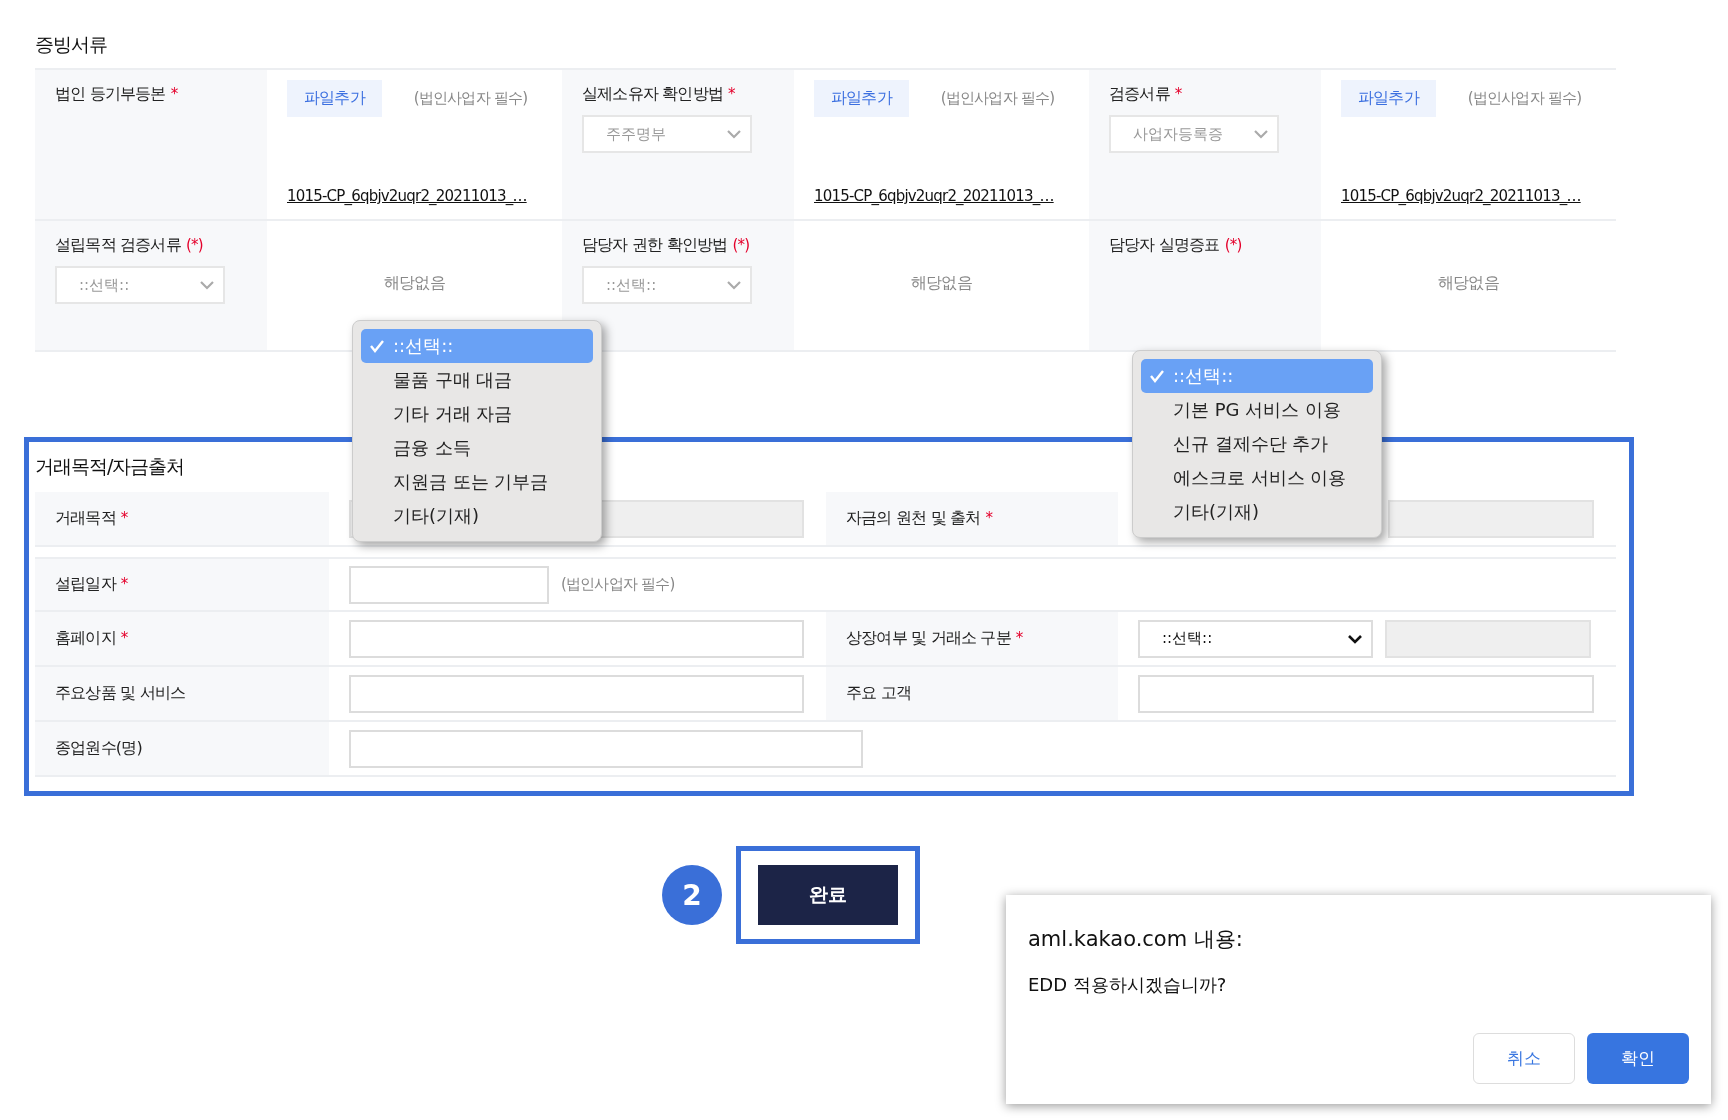  What do you see at coordinates (666, 245) in the screenshot?
I see `field-label: 담당자 권한 확인방법 (*)` at bounding box center [666, 245].